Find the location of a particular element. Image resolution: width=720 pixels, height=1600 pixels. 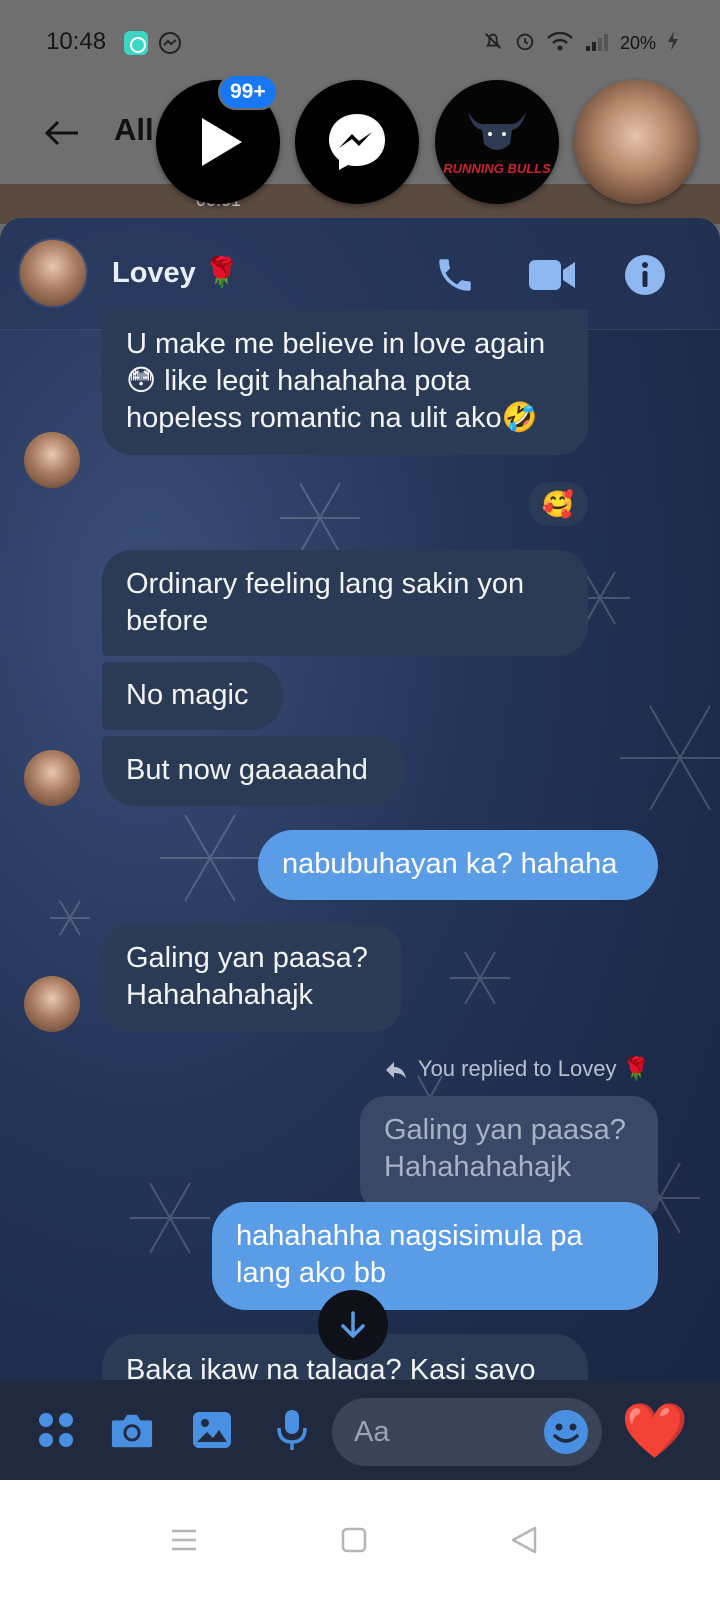

arrow-down-icon is located at coordinates (353, 1324).